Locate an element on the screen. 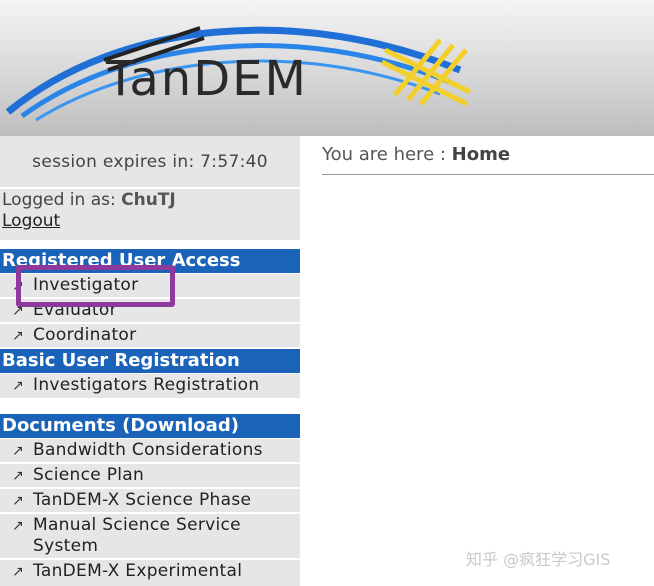 The height and width of the screenshot is (586, 654). nav-item-label: Bandwidth Considerations is located at coordinates (148, 450).